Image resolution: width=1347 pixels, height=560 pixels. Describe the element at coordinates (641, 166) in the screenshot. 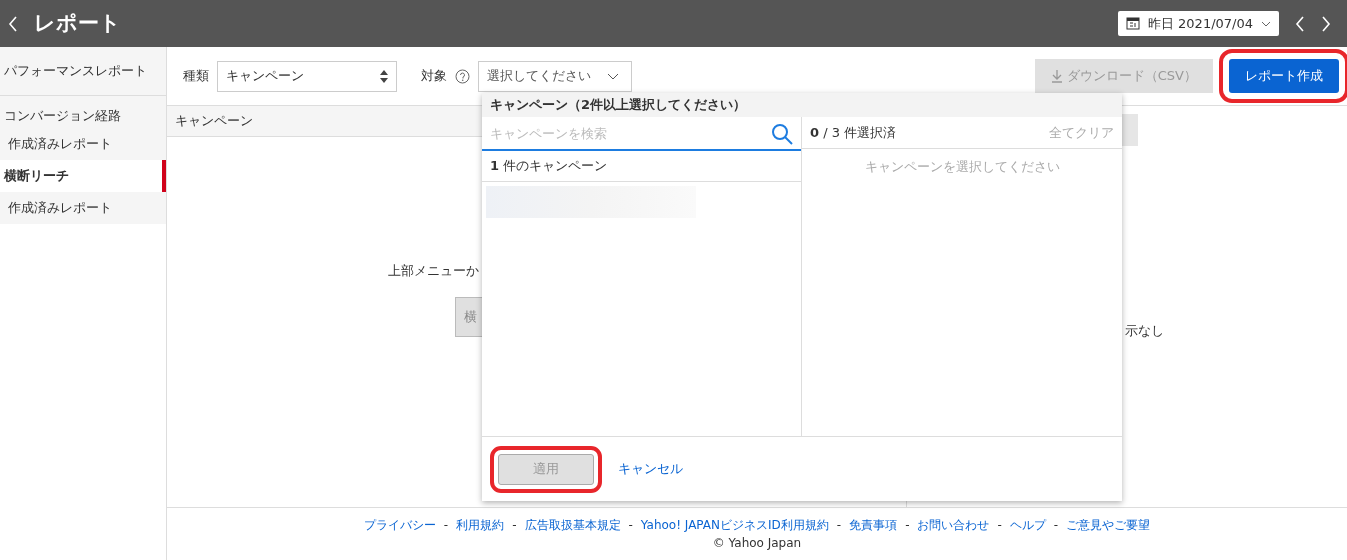

I see `result-count: 1 件のキャンペーン` at that location.